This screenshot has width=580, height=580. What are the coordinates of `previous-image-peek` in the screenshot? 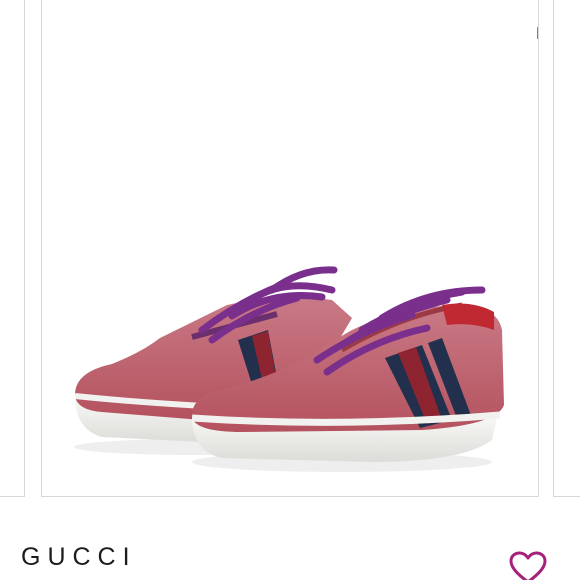 It's located at (12, 248).